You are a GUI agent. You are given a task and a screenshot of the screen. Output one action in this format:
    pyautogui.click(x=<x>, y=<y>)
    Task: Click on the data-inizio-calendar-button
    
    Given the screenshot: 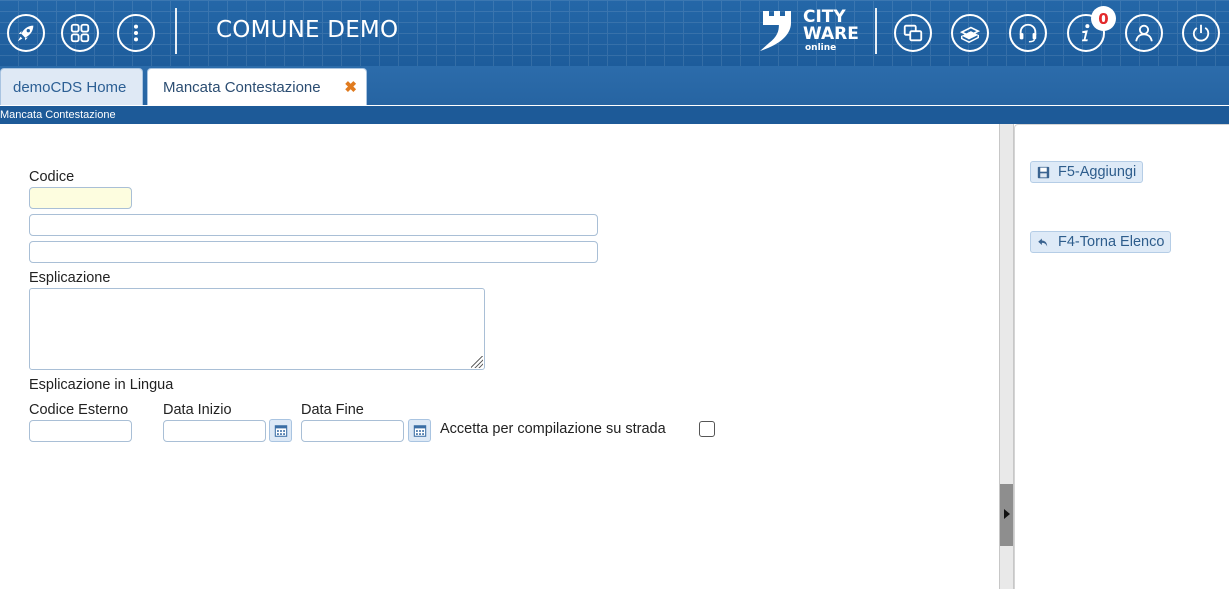 What is the action you would take?
    pyautogui.click(x=280, y=430)
    